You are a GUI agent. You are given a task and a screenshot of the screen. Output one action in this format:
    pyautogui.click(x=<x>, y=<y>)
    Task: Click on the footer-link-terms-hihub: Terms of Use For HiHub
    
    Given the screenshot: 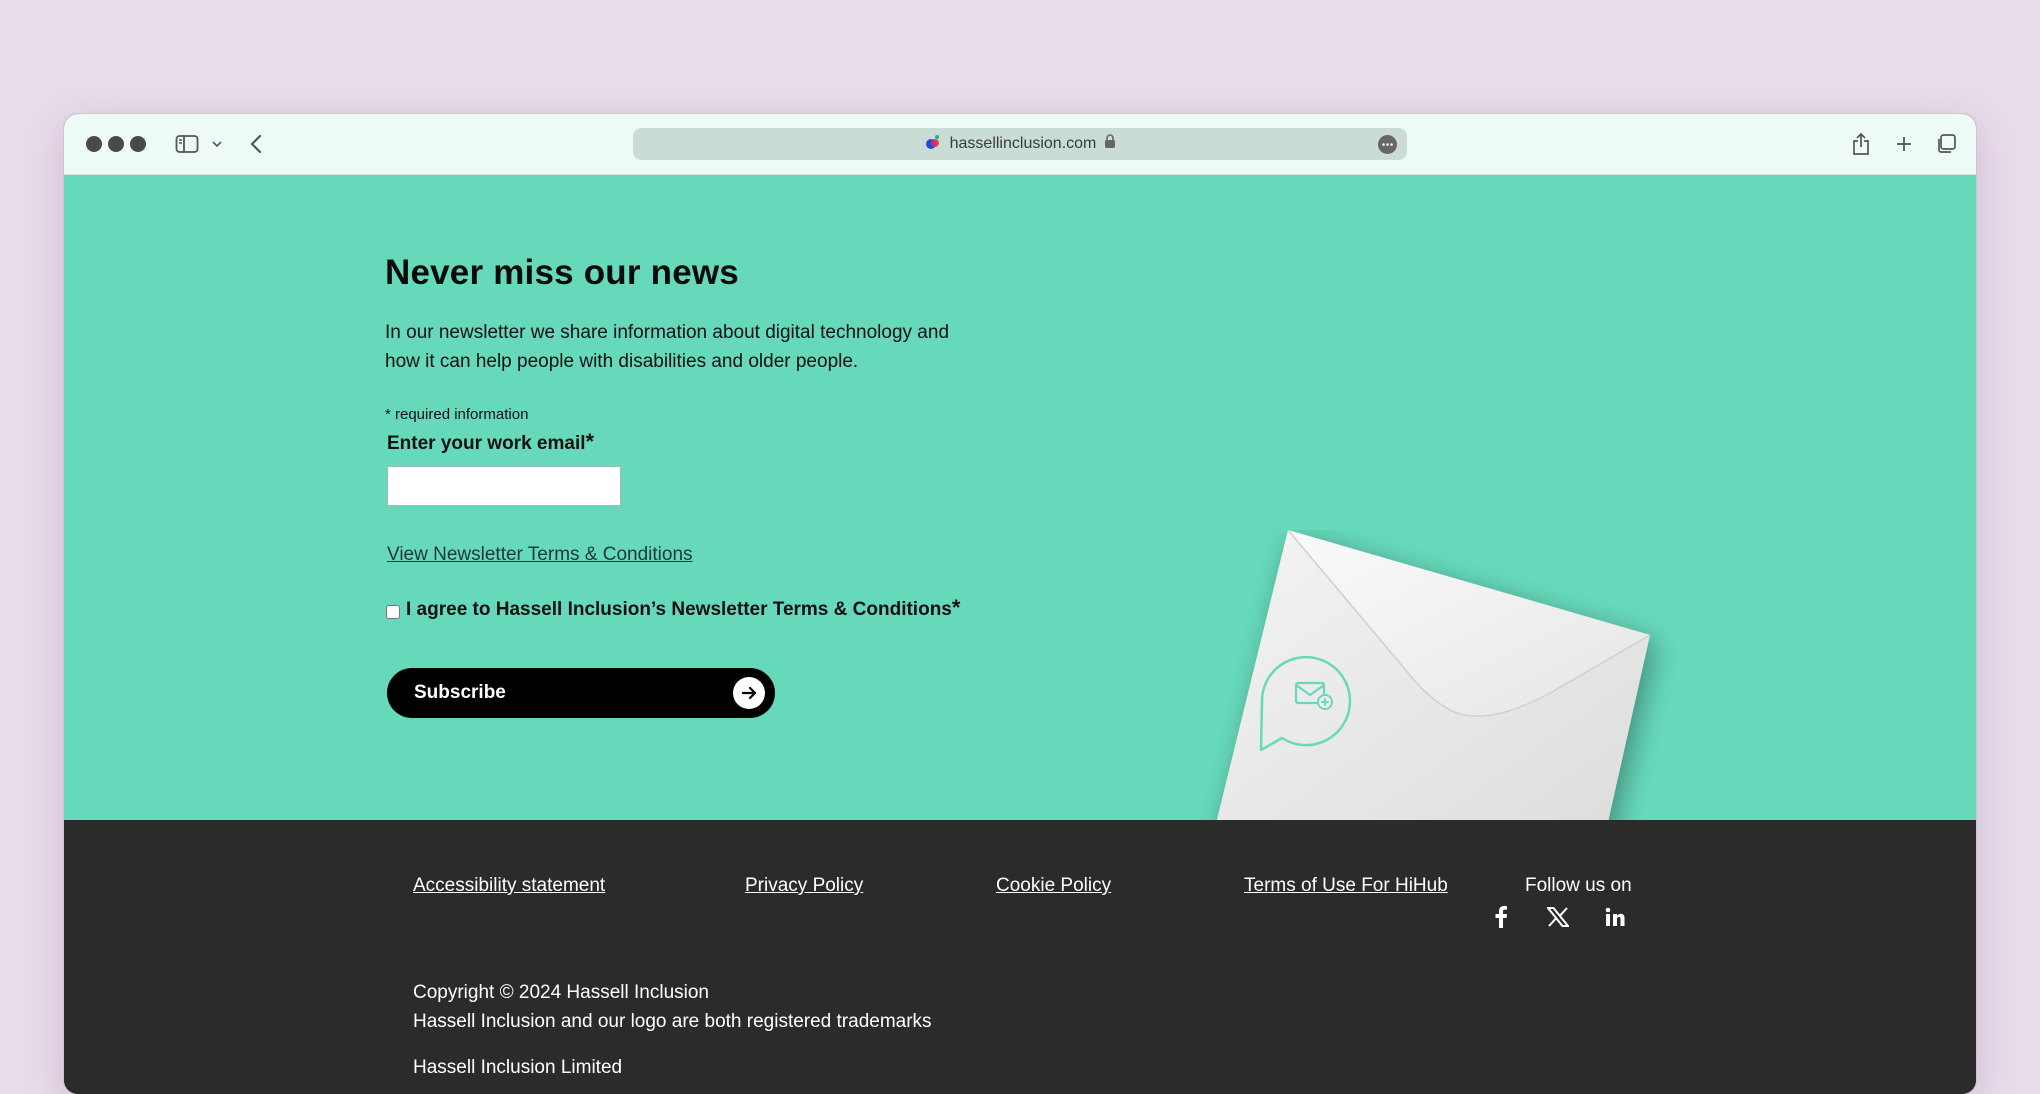 What is the action you would take?
    pyautogui.click(x=1346, y=886)
    